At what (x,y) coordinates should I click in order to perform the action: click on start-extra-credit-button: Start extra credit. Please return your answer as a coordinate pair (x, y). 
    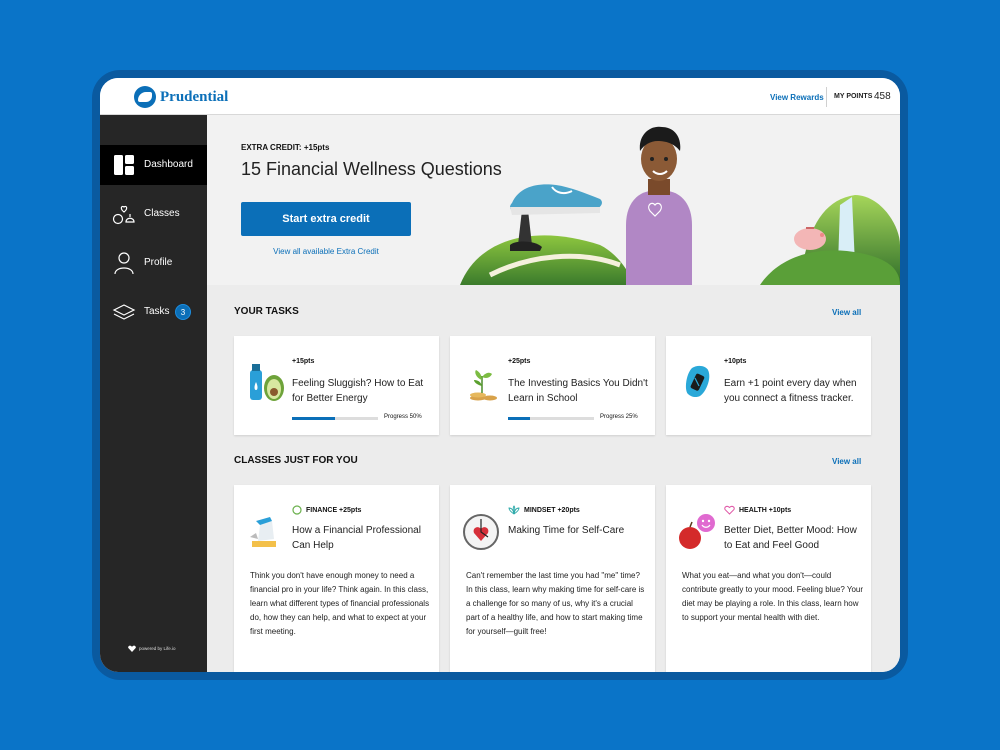
    Looking at the image, I should click on (326, 219).